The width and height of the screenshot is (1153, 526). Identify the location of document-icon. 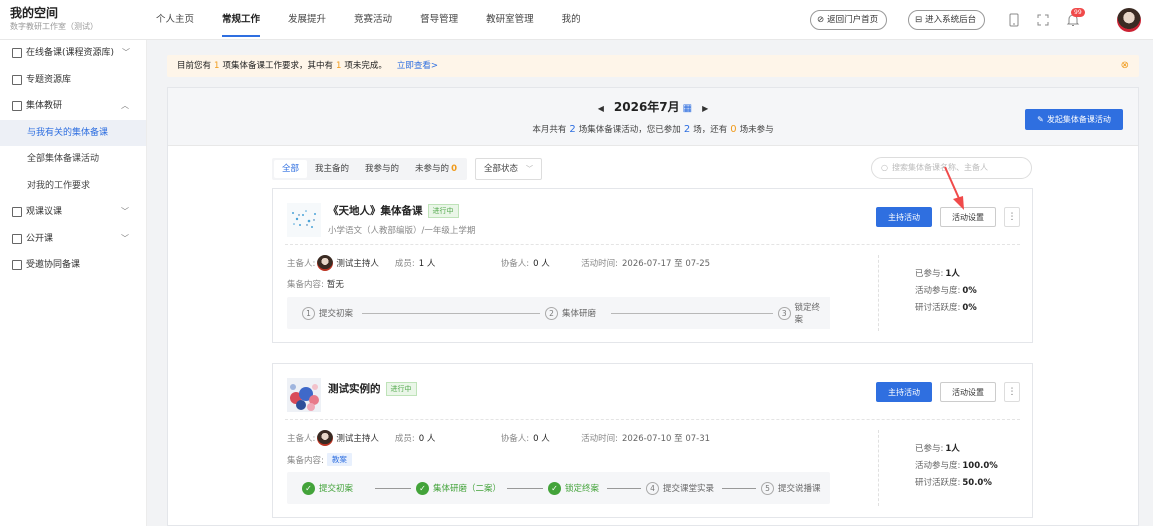
(17, 106).